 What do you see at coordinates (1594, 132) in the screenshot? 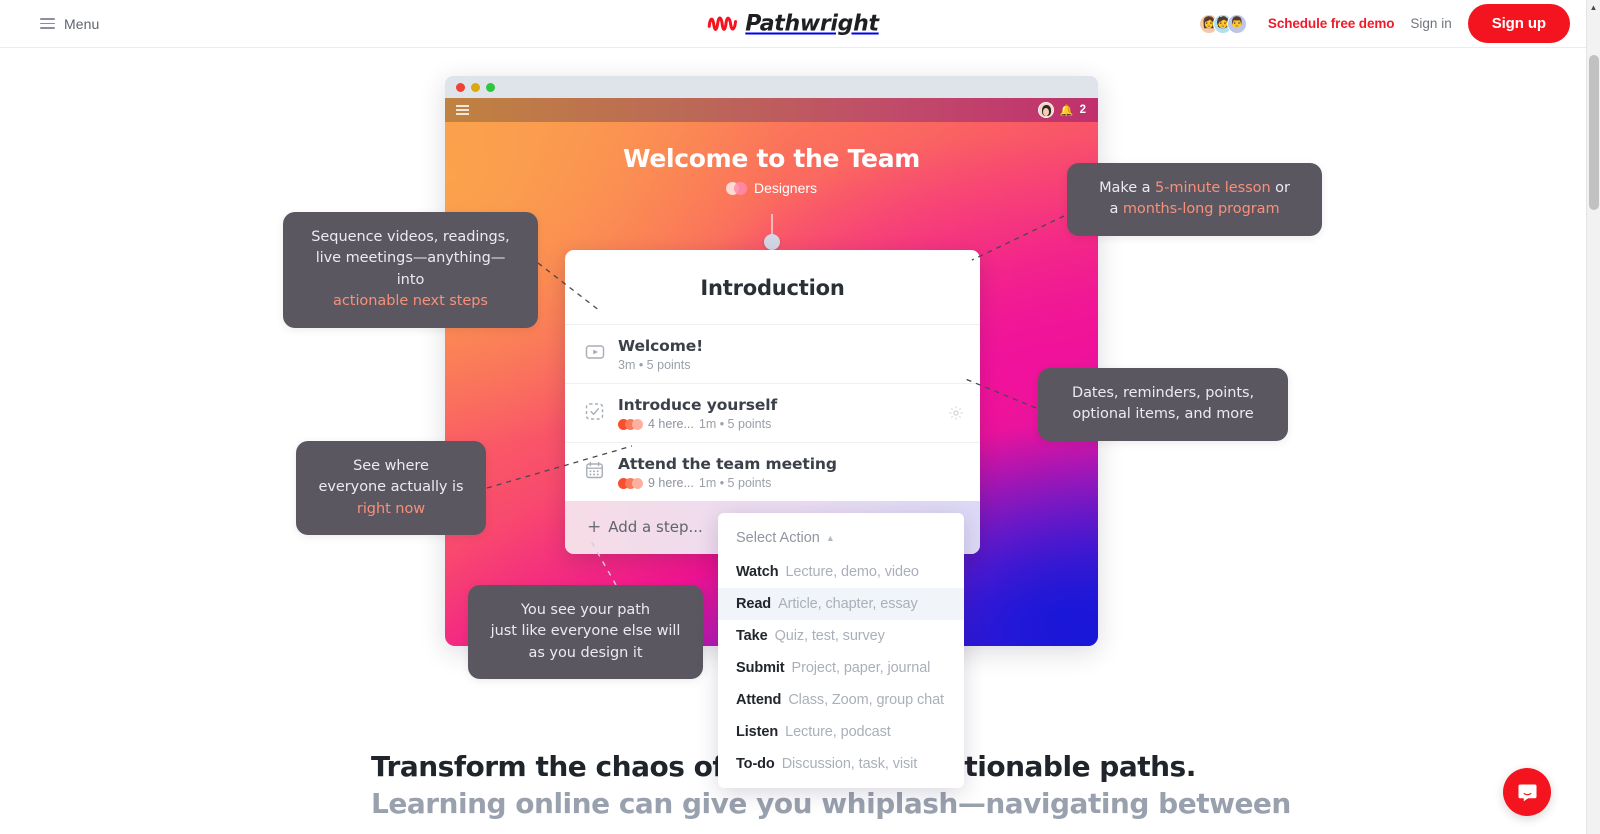
I see `scrollbar-thumb` at bounding box center [1594, 132].